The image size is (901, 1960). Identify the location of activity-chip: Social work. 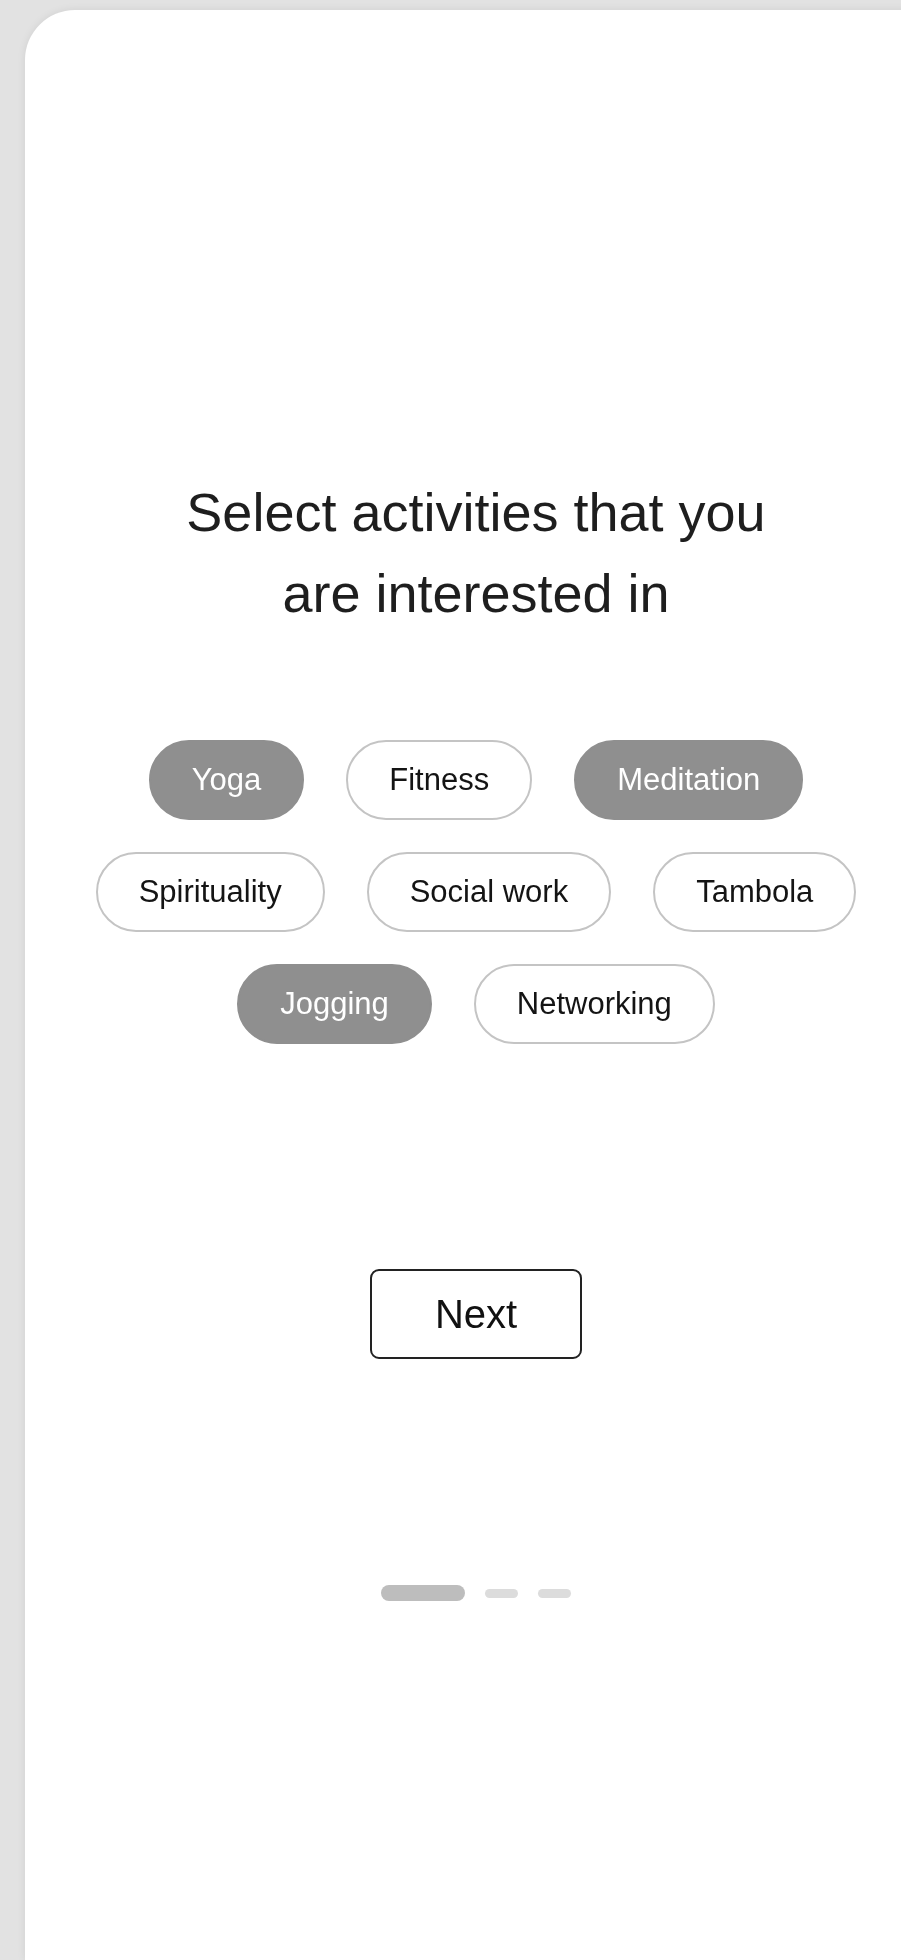
(489, 892).